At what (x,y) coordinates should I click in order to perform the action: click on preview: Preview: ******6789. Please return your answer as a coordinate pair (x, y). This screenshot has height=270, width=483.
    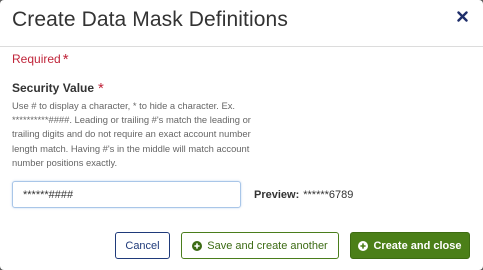
    Looking at the image, I should click on (303, 195).